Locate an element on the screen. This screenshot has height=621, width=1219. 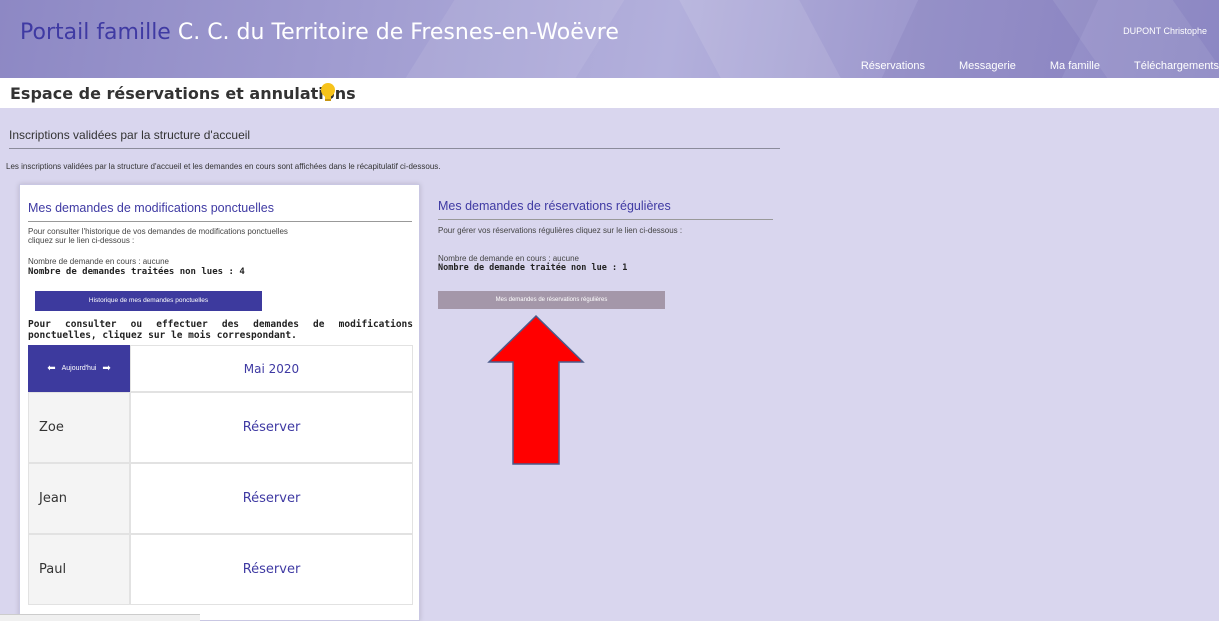
regulieres-title: Mes demandes de réservations régulières is located at coordinates (554, 206).